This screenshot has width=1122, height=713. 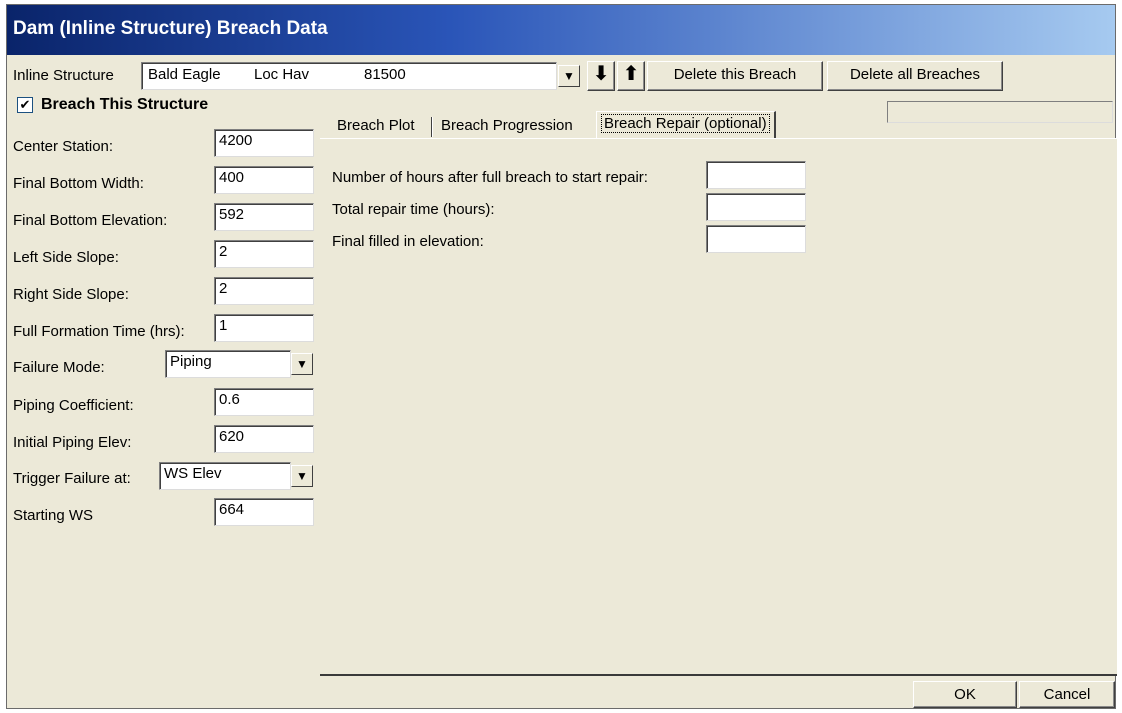 What do you see at coordinates (63, 75) in the screenshot?
I see `inline-structure-label: Inline Structure` at bounding box center [63, 75].